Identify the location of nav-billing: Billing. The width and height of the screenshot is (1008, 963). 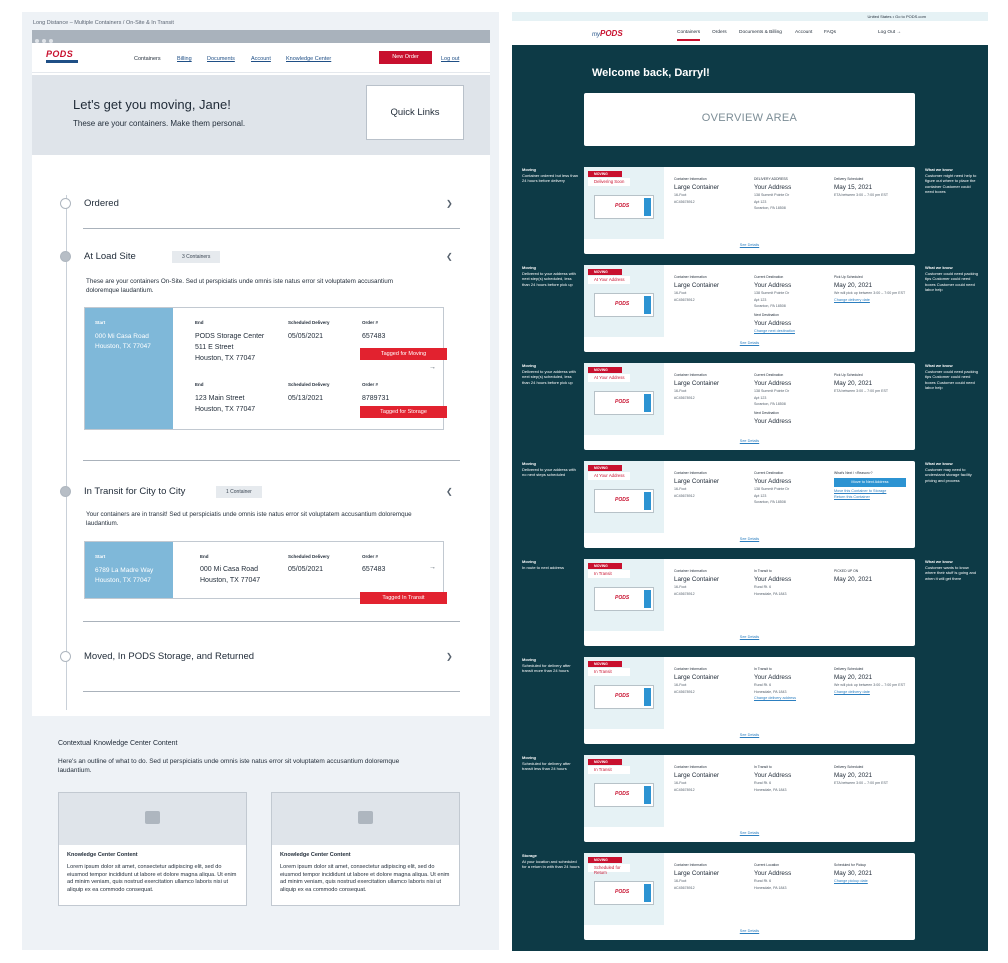
(184, 59).